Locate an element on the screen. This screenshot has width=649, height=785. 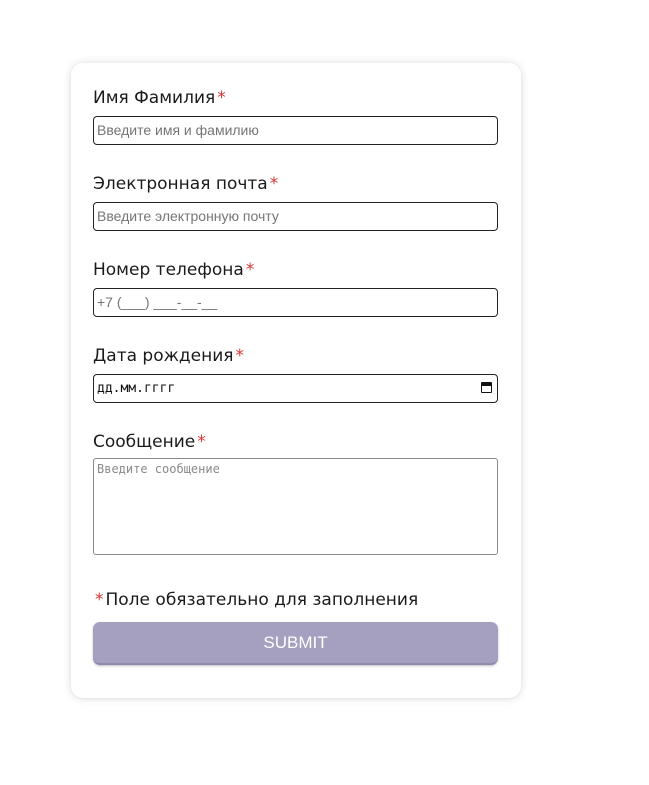
full-name-input: Введите имя и фамилию is located at coordinates (295, 130).